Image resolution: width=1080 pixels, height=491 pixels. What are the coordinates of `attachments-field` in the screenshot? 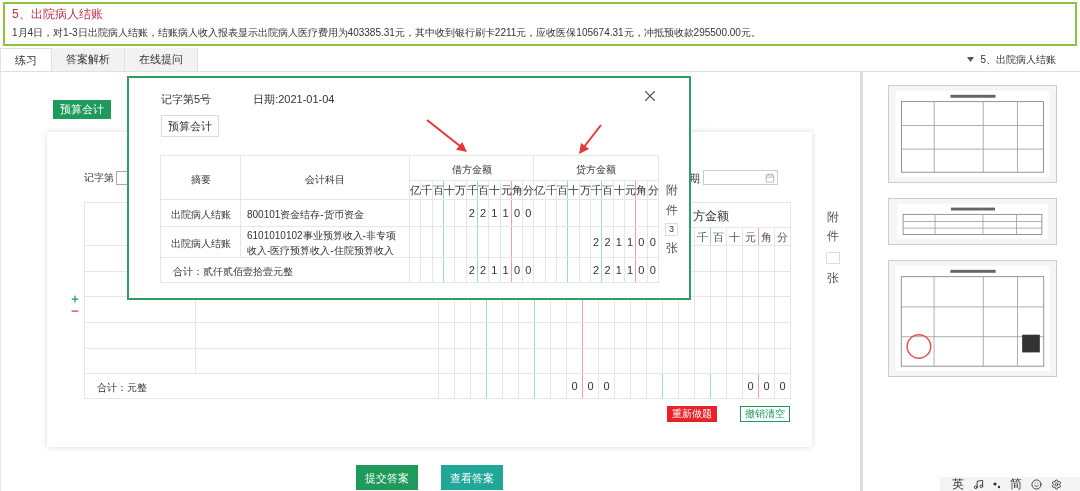 It's located at (833, 257).